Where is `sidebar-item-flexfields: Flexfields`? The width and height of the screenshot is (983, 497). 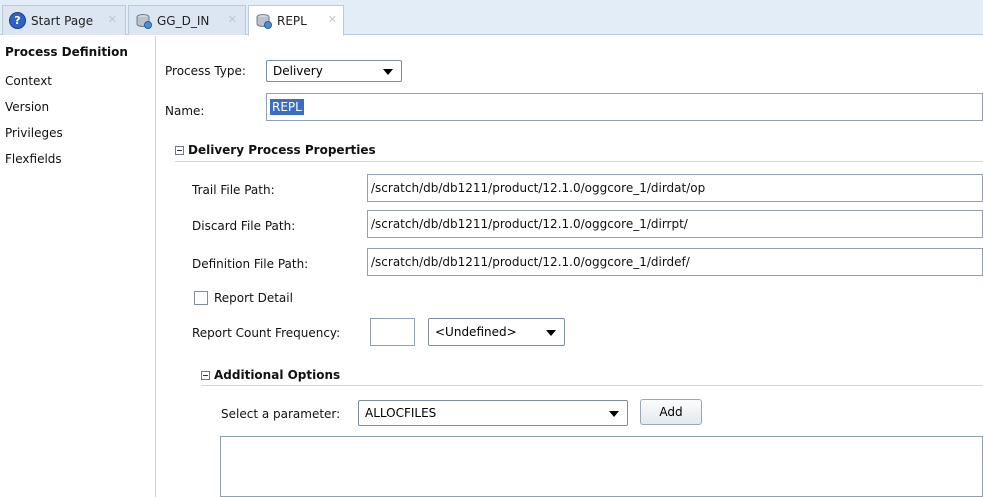 sidebar-item-flexfields: Flexfields is located at coordinates (33, 159).